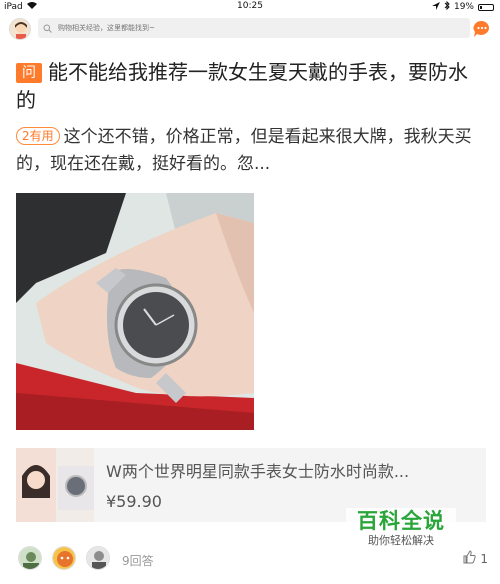 The width and height of the screenshot is (500, 584). Describe the element at coordinates (138, 560) in the screenshot. I see `answer-count: 9回答` at that location.